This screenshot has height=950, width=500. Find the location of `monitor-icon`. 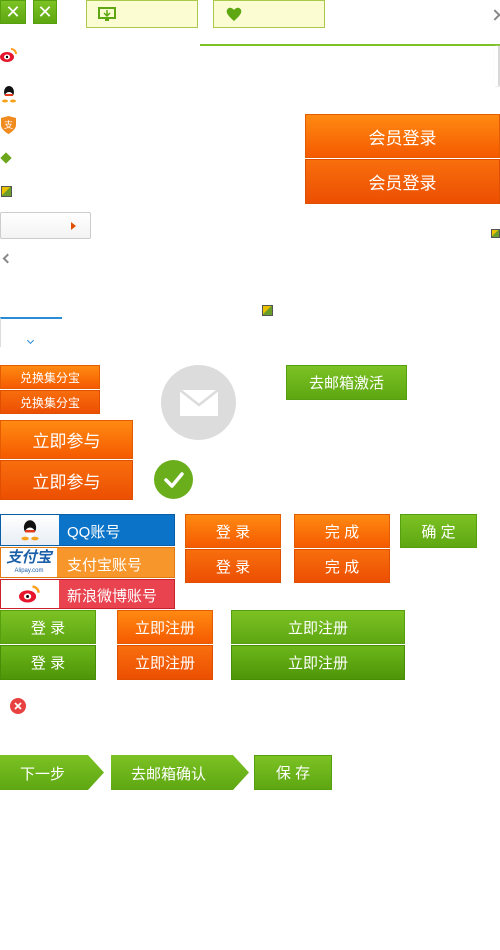

monitor-icon is located at coordinates (107, 14).